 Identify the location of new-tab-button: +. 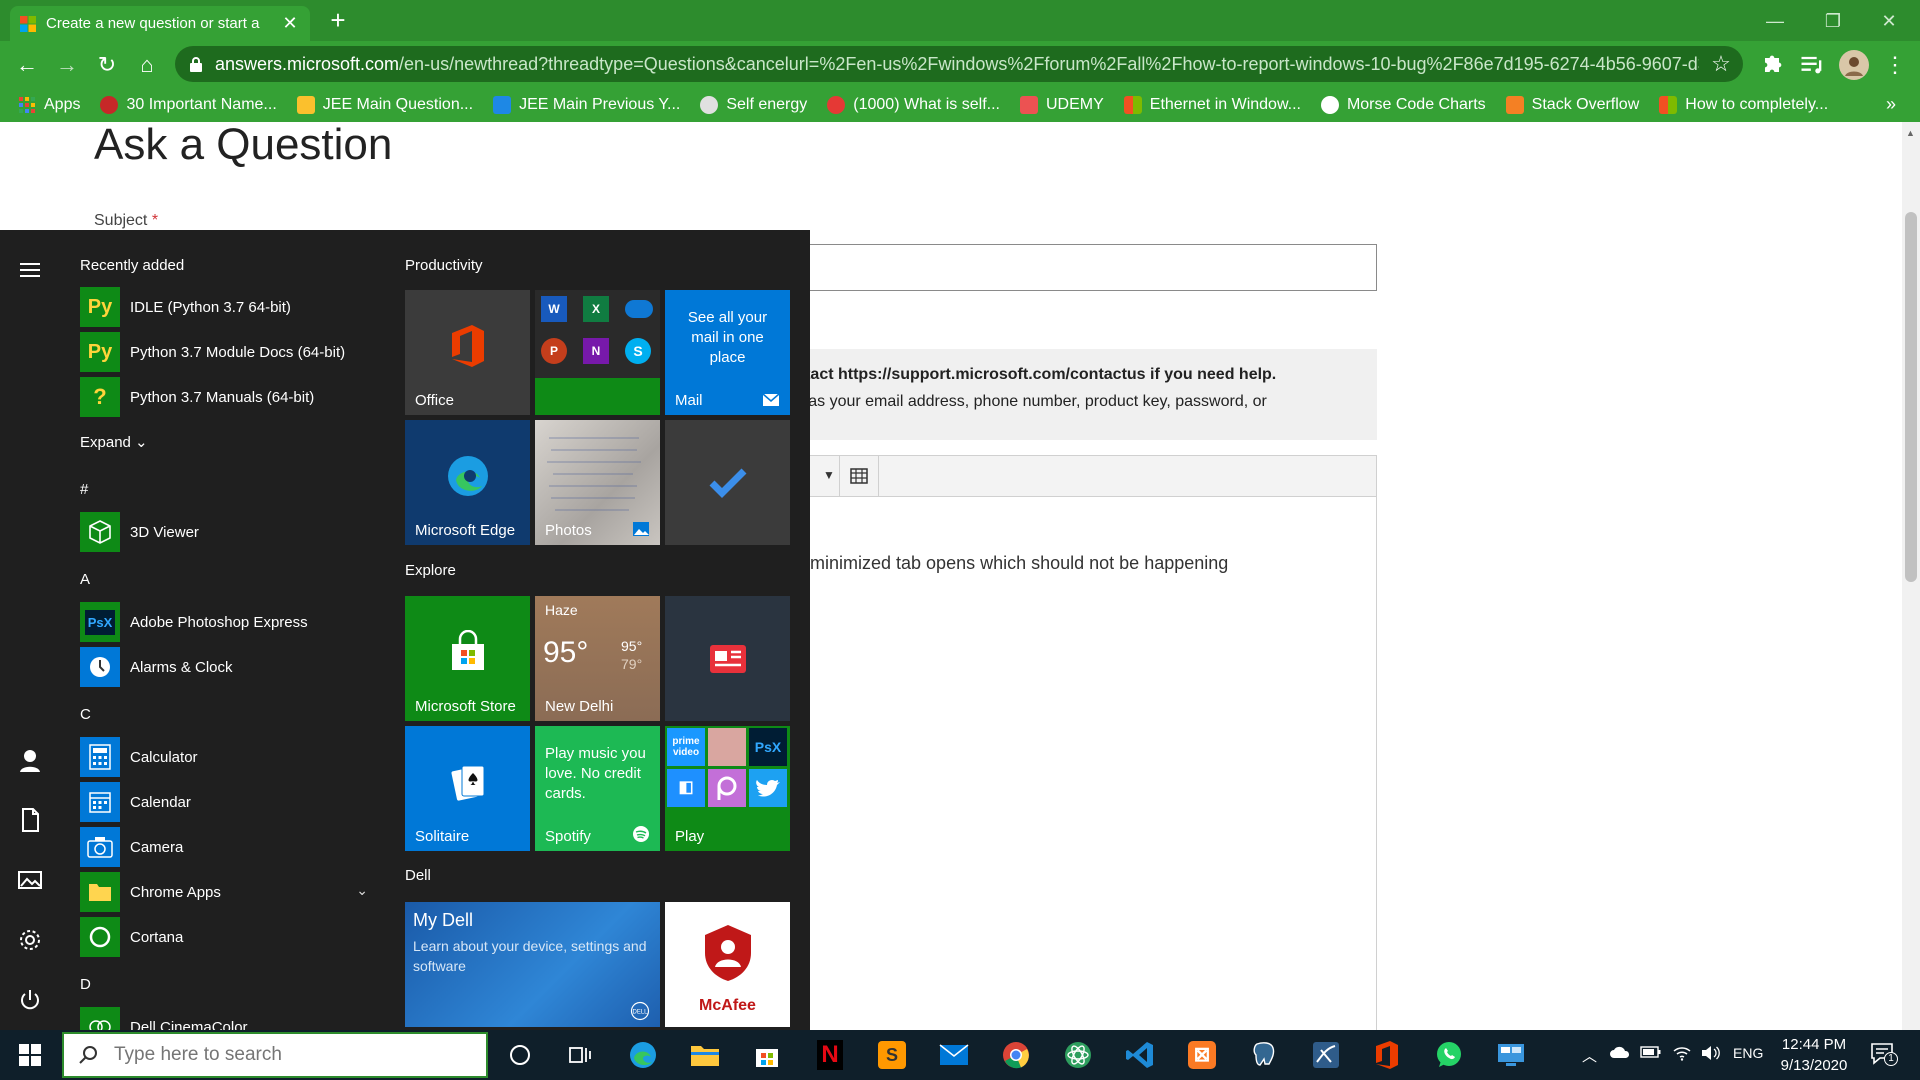
(338, 20).